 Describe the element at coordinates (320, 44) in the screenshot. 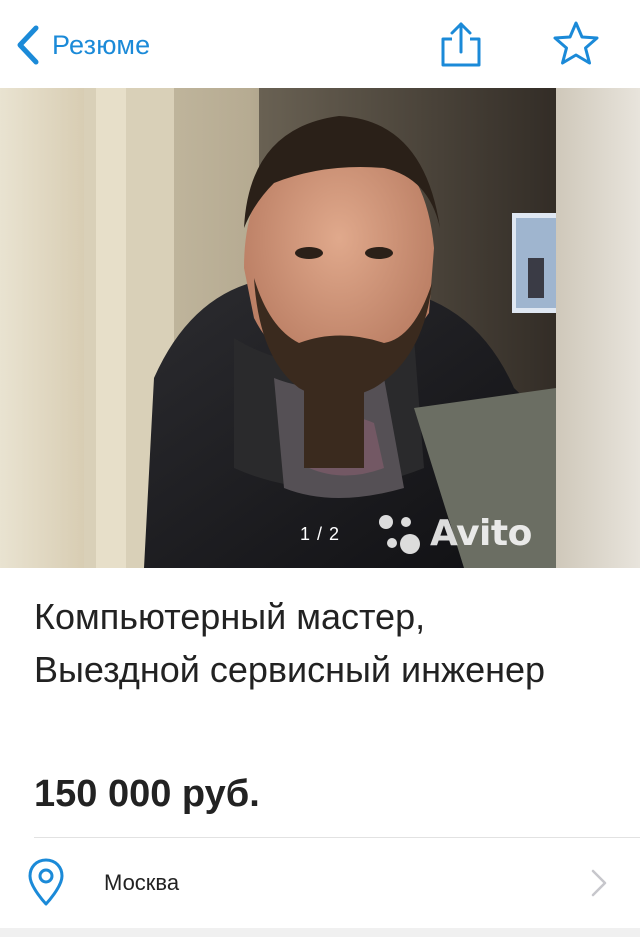

I see `top-navigation-bar: Резюме` at that location.